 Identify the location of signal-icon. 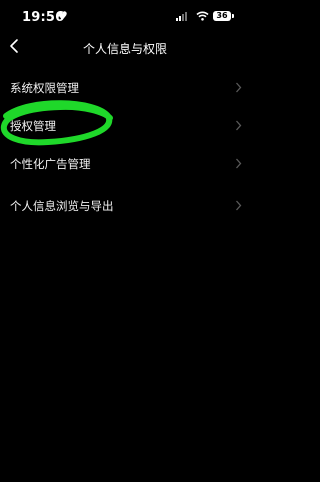
(181, 16).